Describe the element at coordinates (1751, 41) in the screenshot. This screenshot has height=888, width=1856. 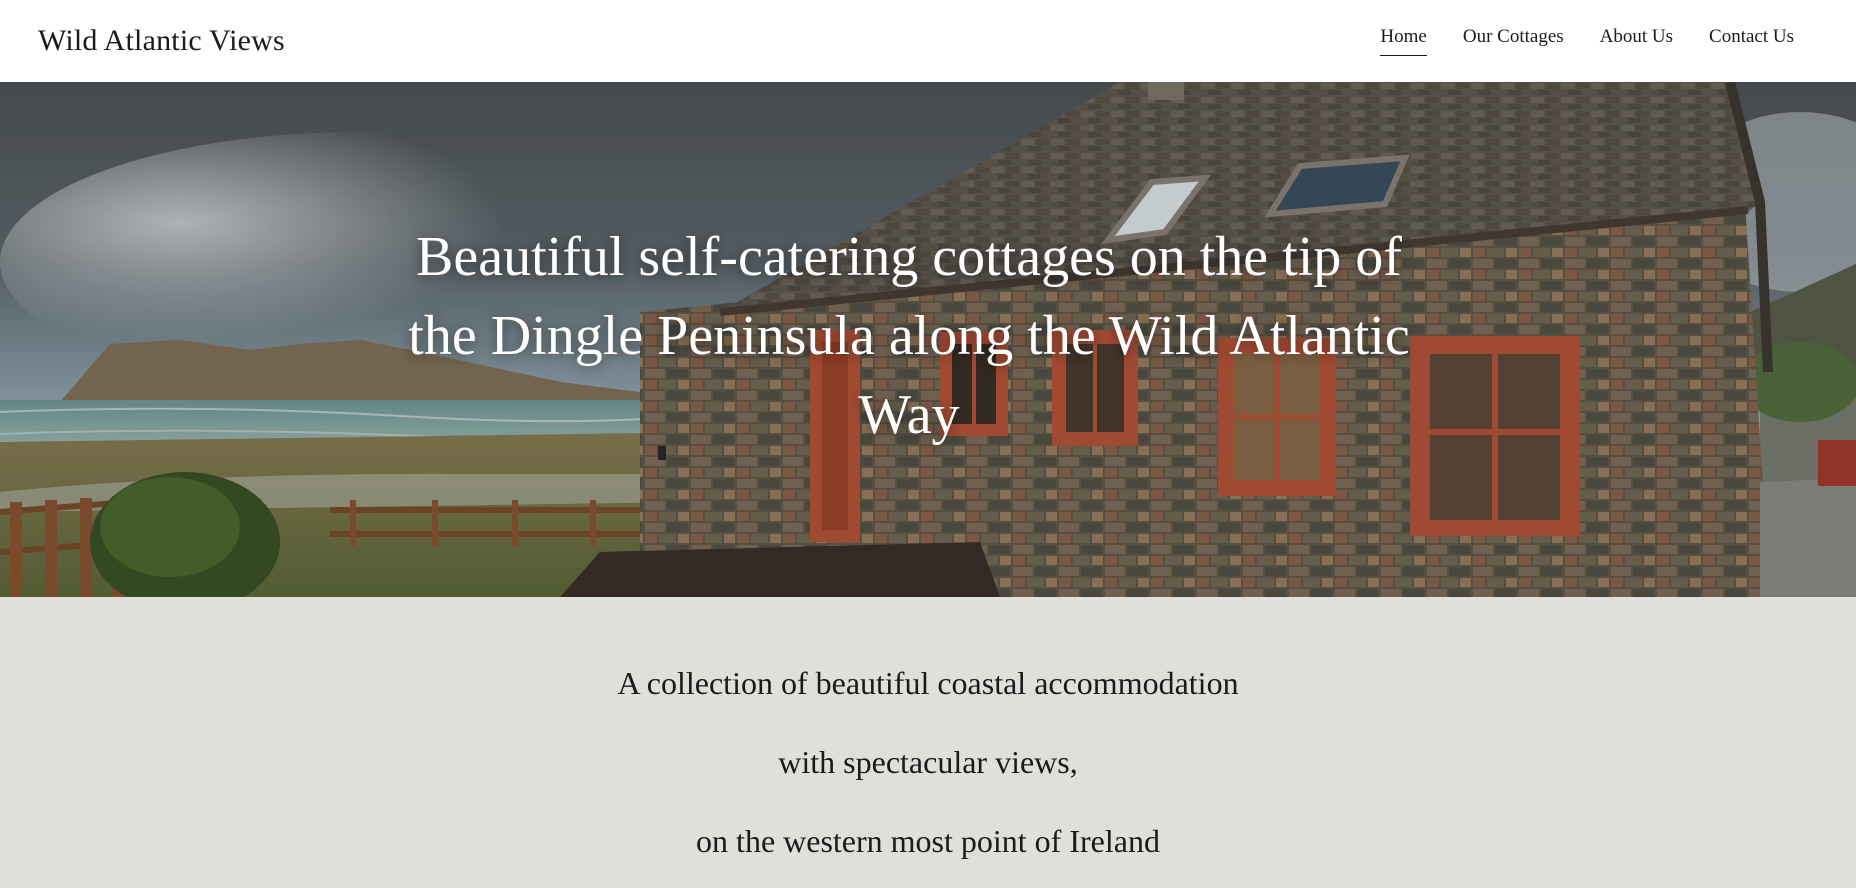
I see `nav-link-contact-us: Contact Us` at that location.